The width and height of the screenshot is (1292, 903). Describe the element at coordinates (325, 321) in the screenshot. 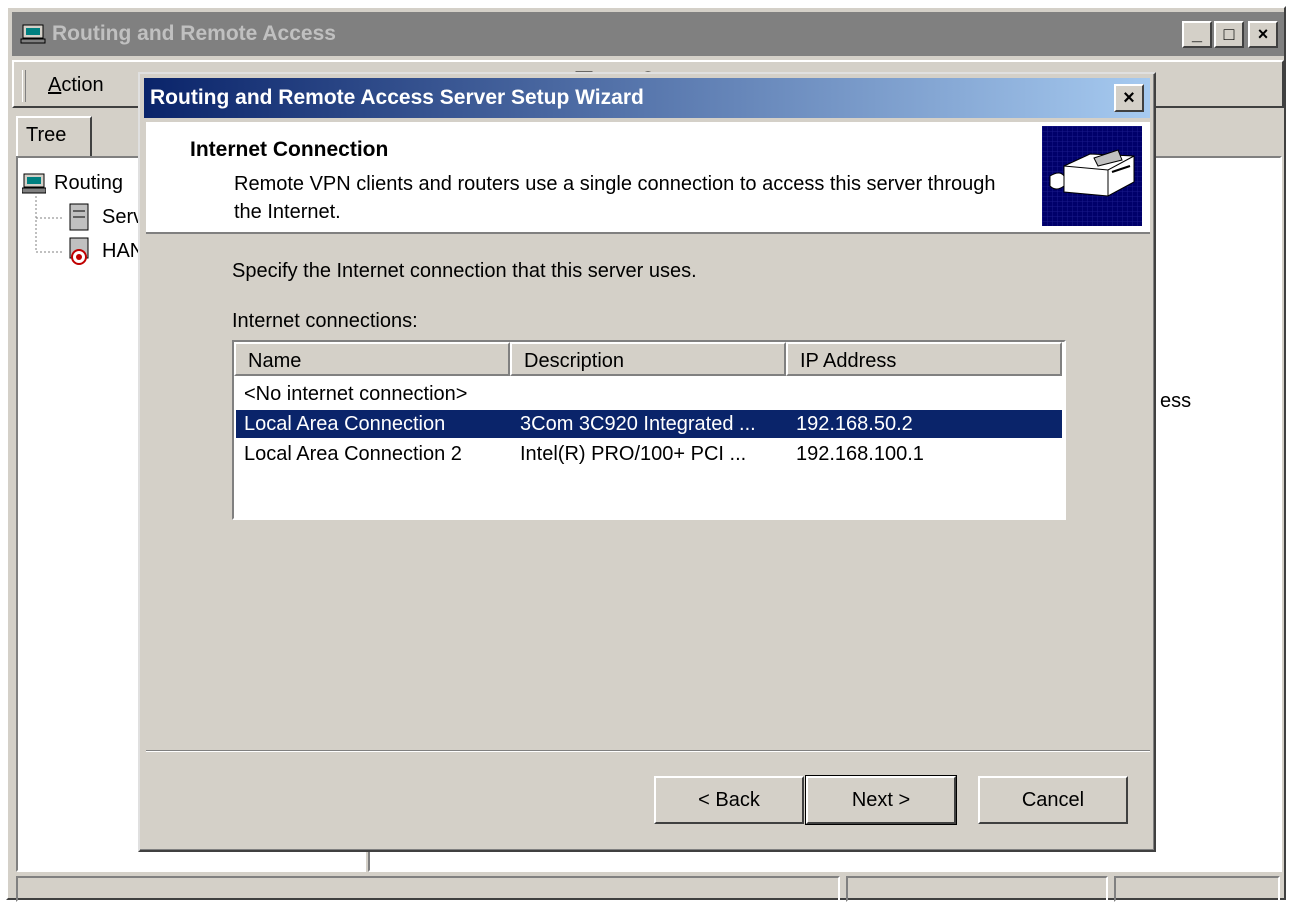

I see `connections-list-label: Internet connections:` at that location.